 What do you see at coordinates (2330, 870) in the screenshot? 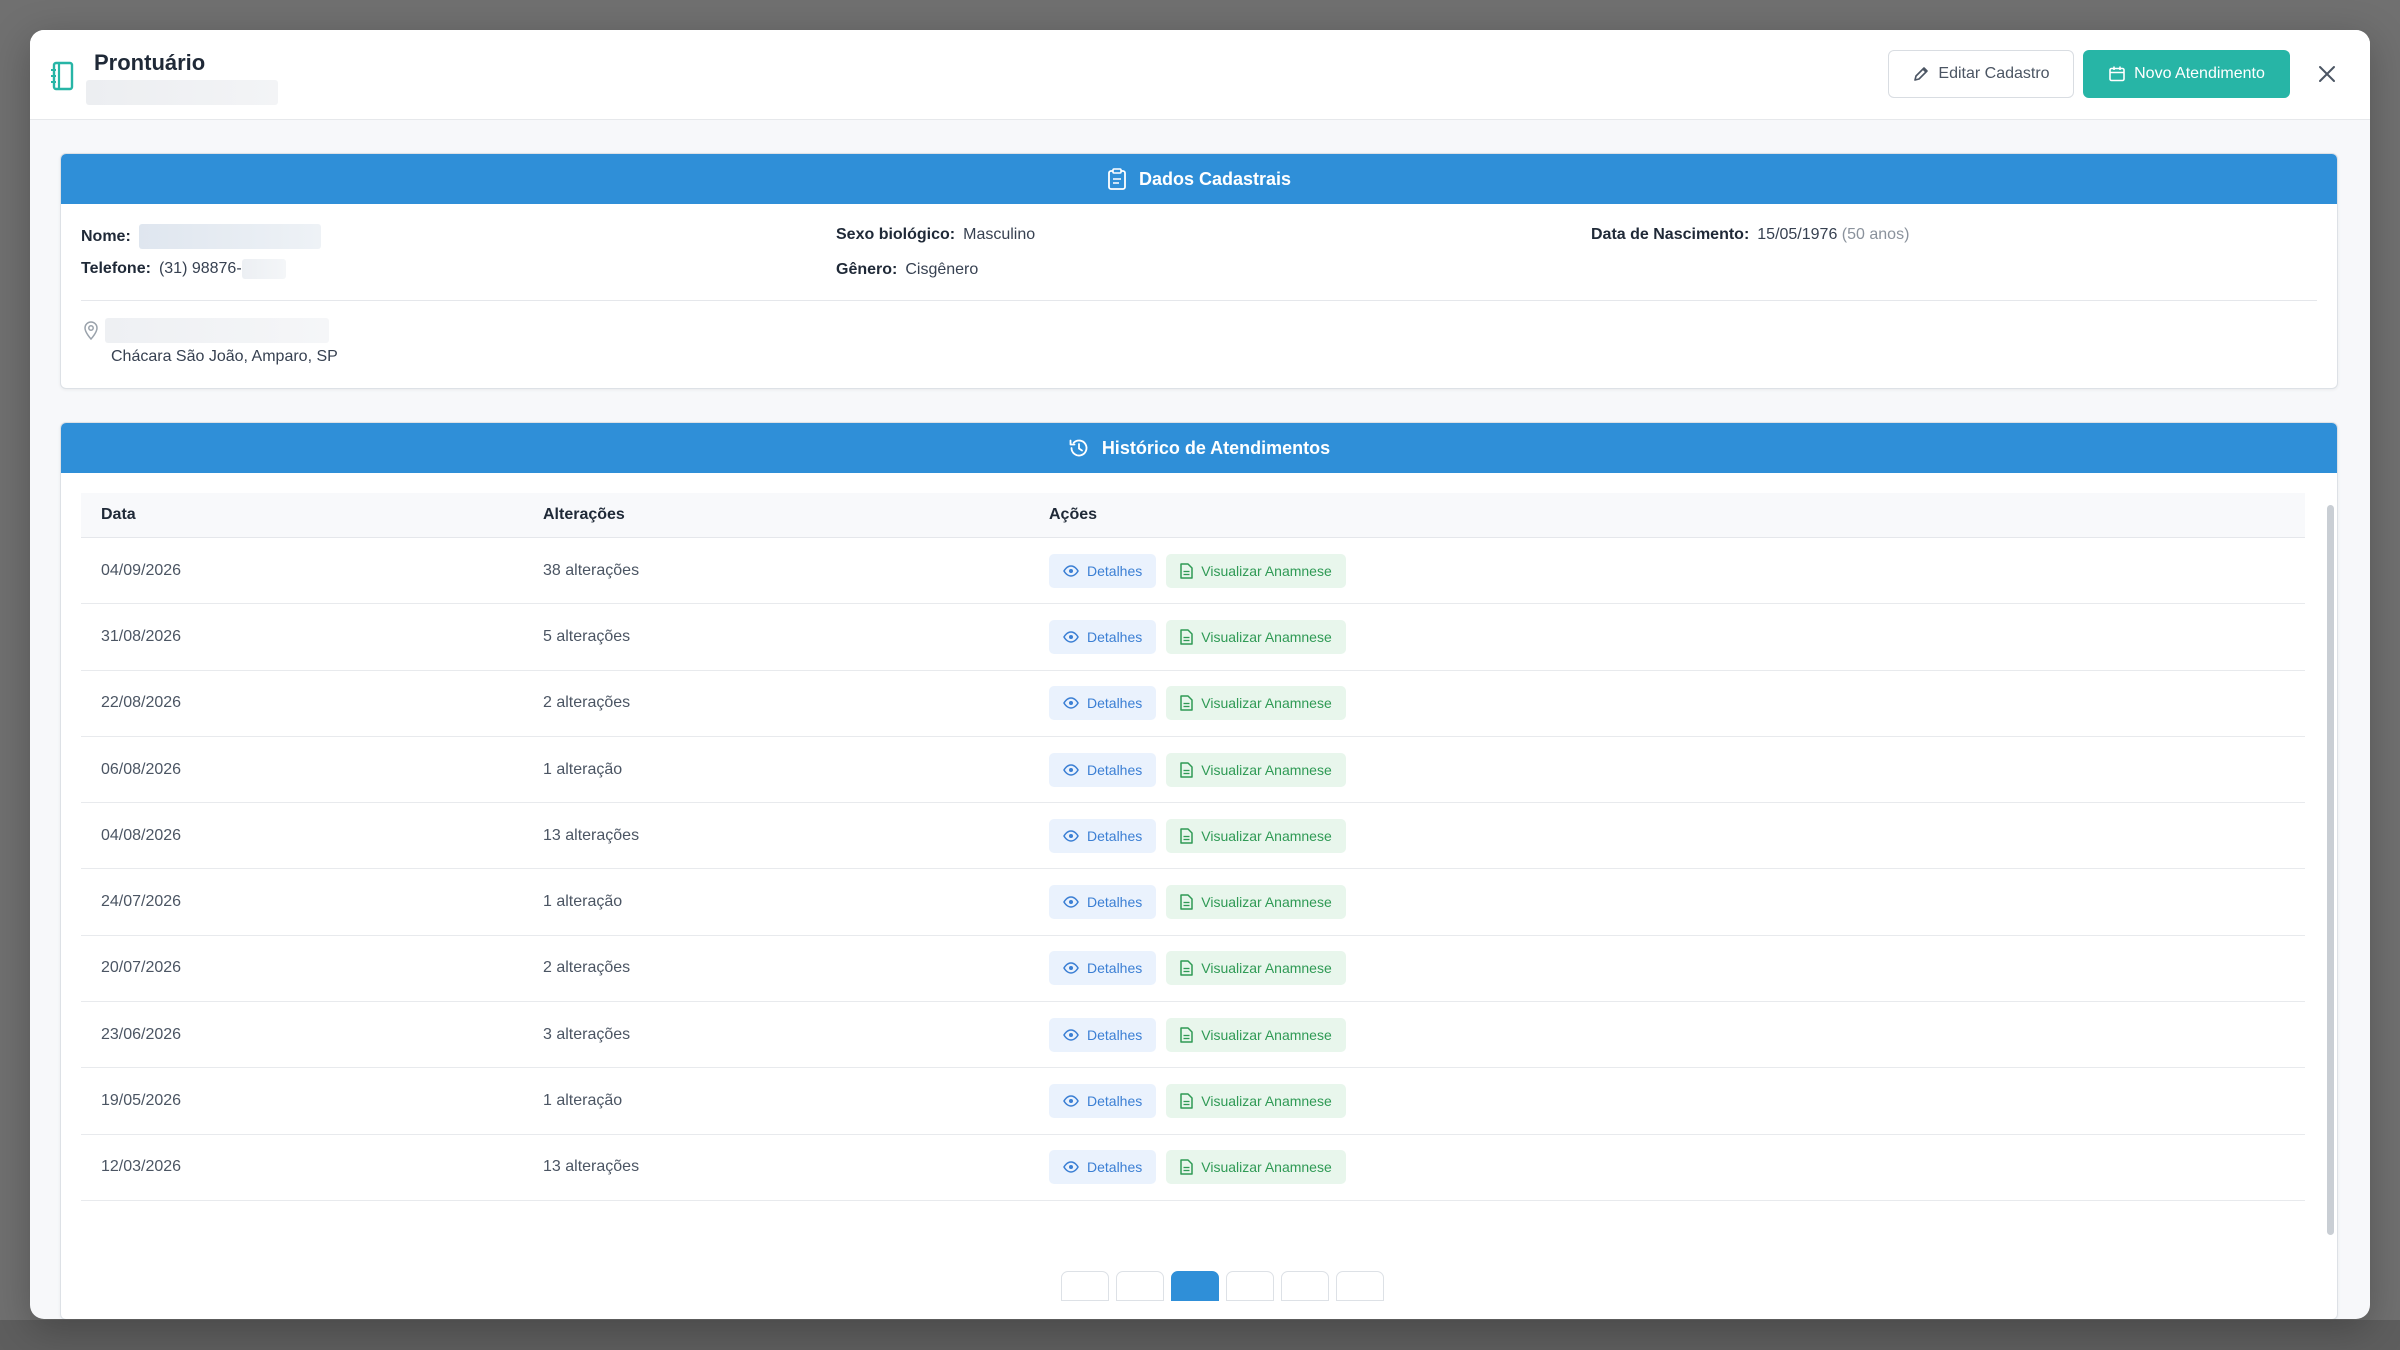
I see `scrollbar` at bounding box center [2330, 870].